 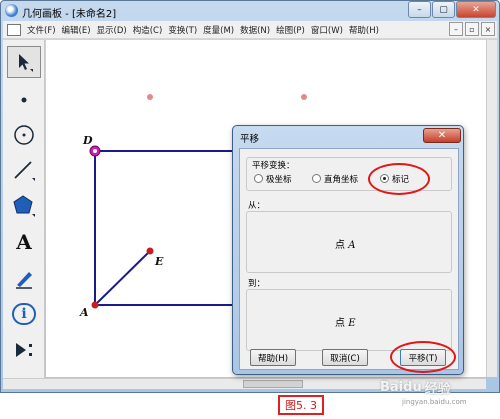 What do you see at coordinates (14, 29) in the screenshot?
I see `document-icon` at bounding box center [14, 29].